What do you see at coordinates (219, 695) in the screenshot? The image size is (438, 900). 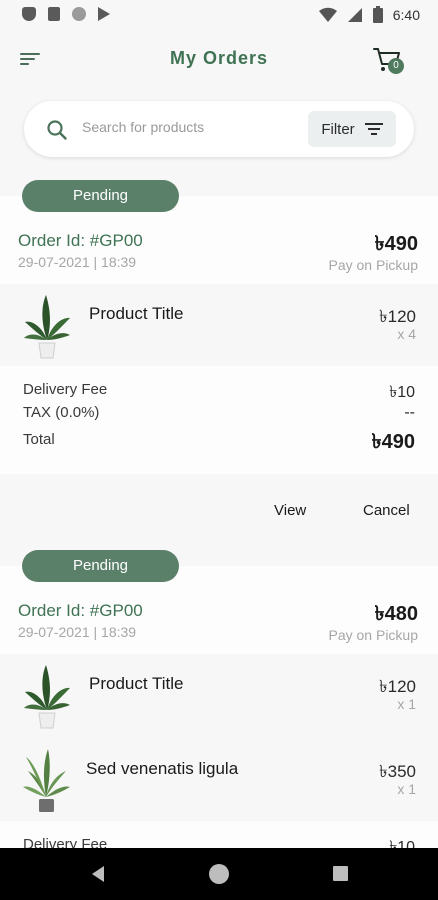 I see `order-item: Product Title ৳120 x 1` at bounding box center [219, 695].